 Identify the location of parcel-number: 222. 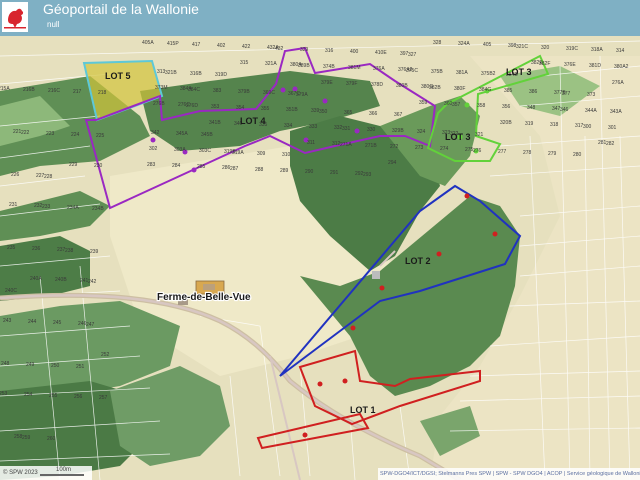
(25, 133).